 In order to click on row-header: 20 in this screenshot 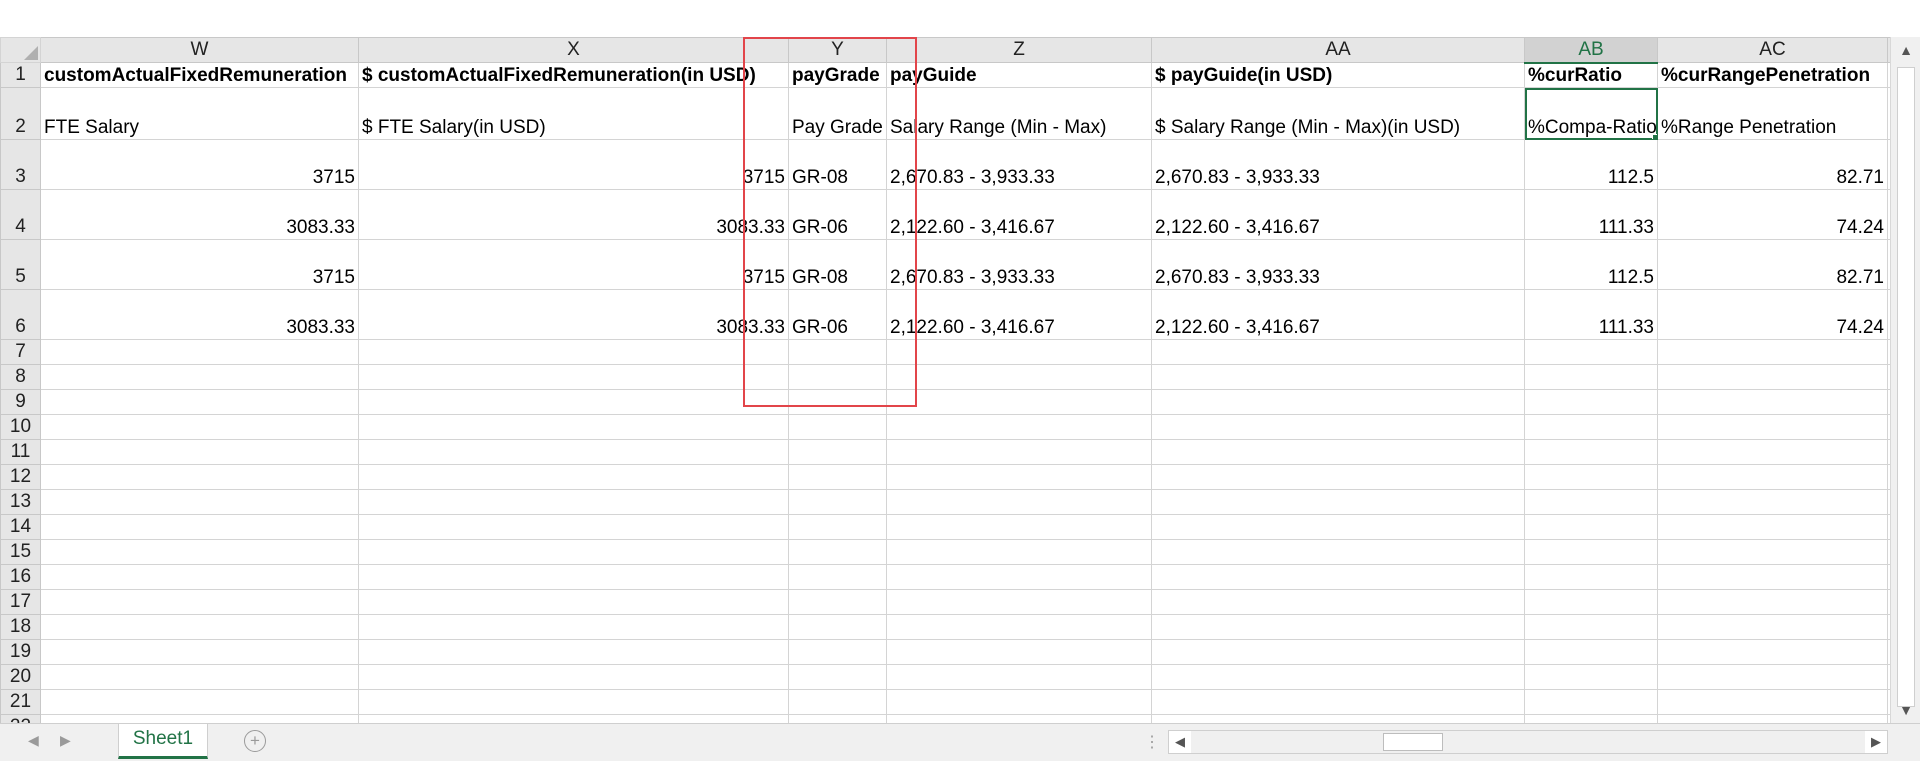, I will do `click(20, 677)`.